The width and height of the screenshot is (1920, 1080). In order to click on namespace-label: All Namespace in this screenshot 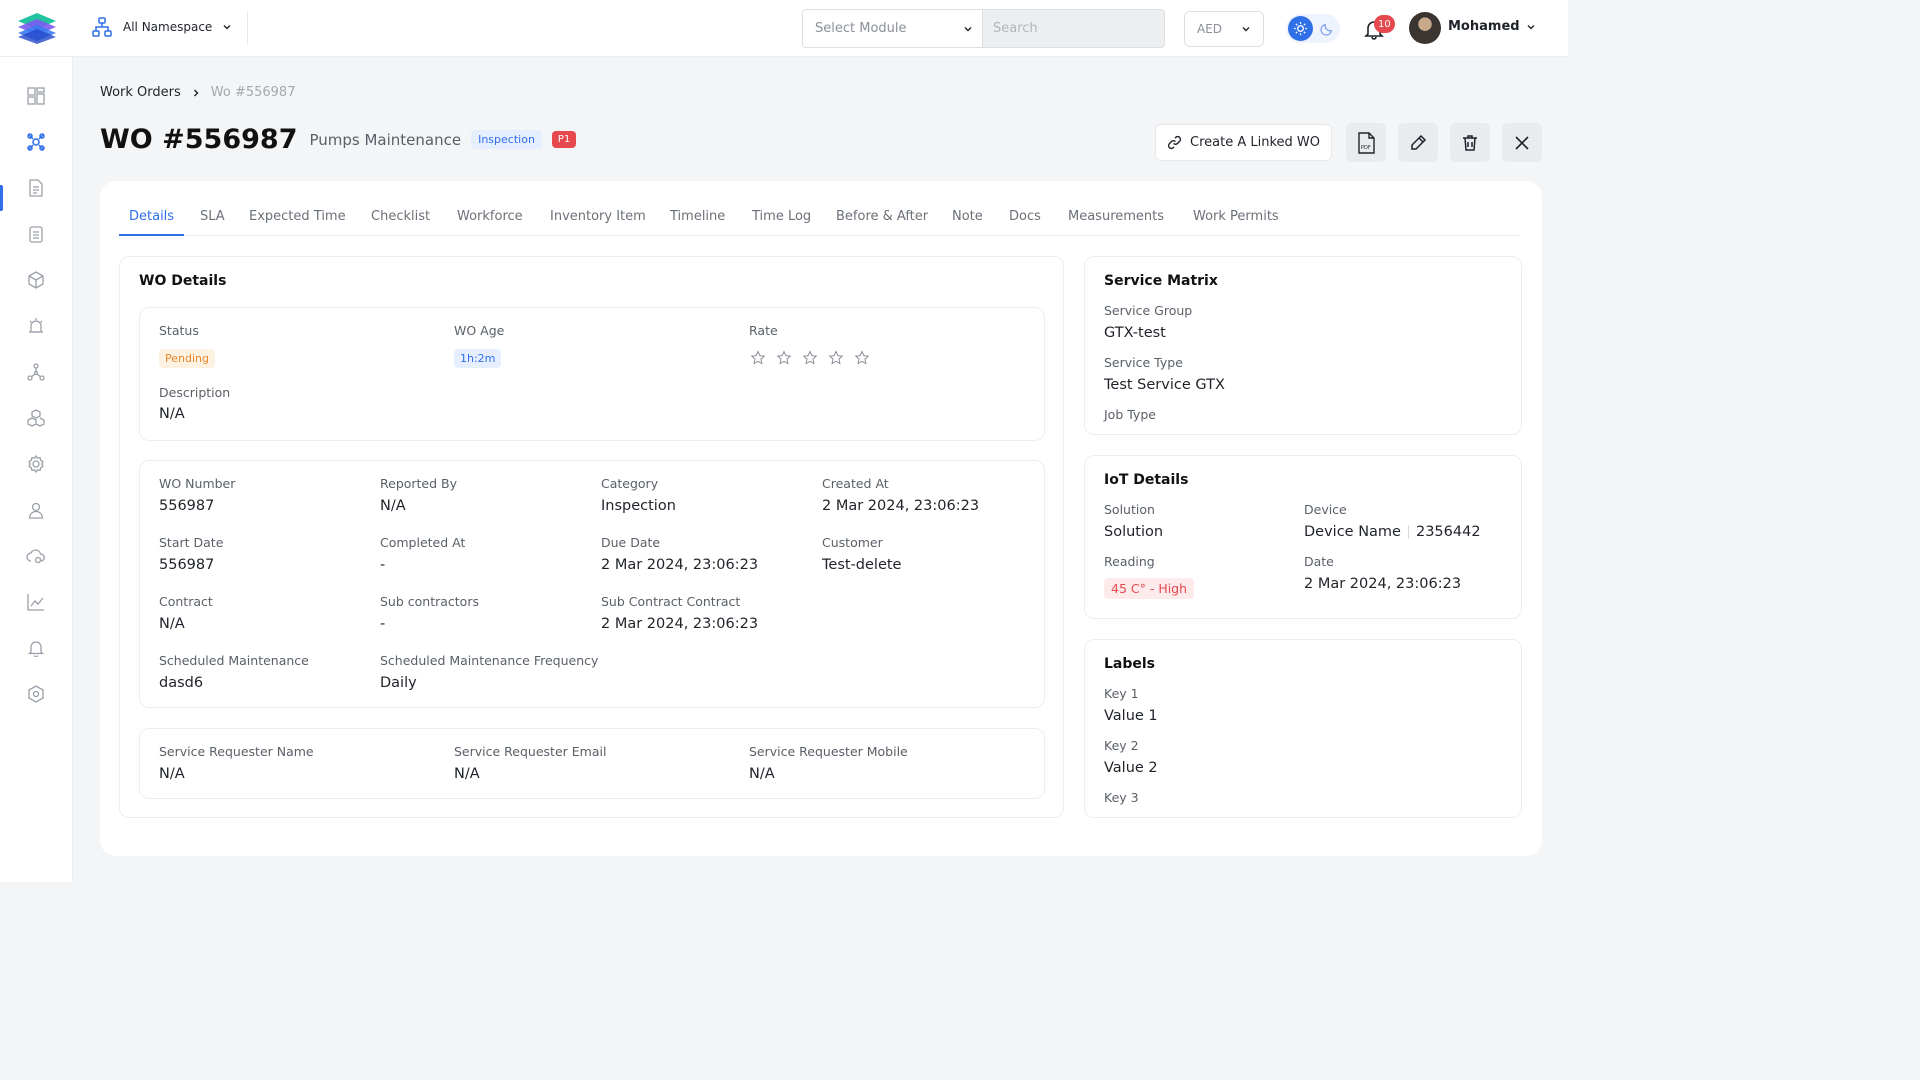, I will do `click(168, 27)`.